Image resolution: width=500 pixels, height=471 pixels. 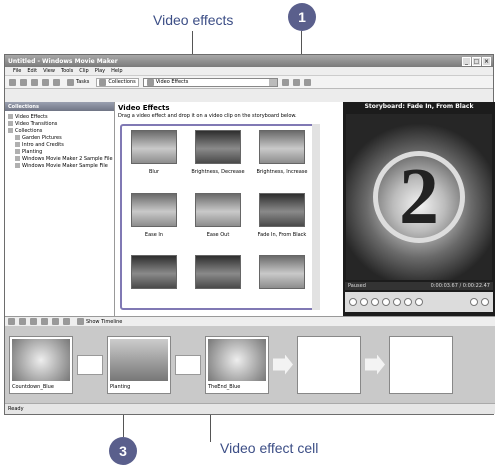 I want to click on views-icon, so click(x=307, y=82).